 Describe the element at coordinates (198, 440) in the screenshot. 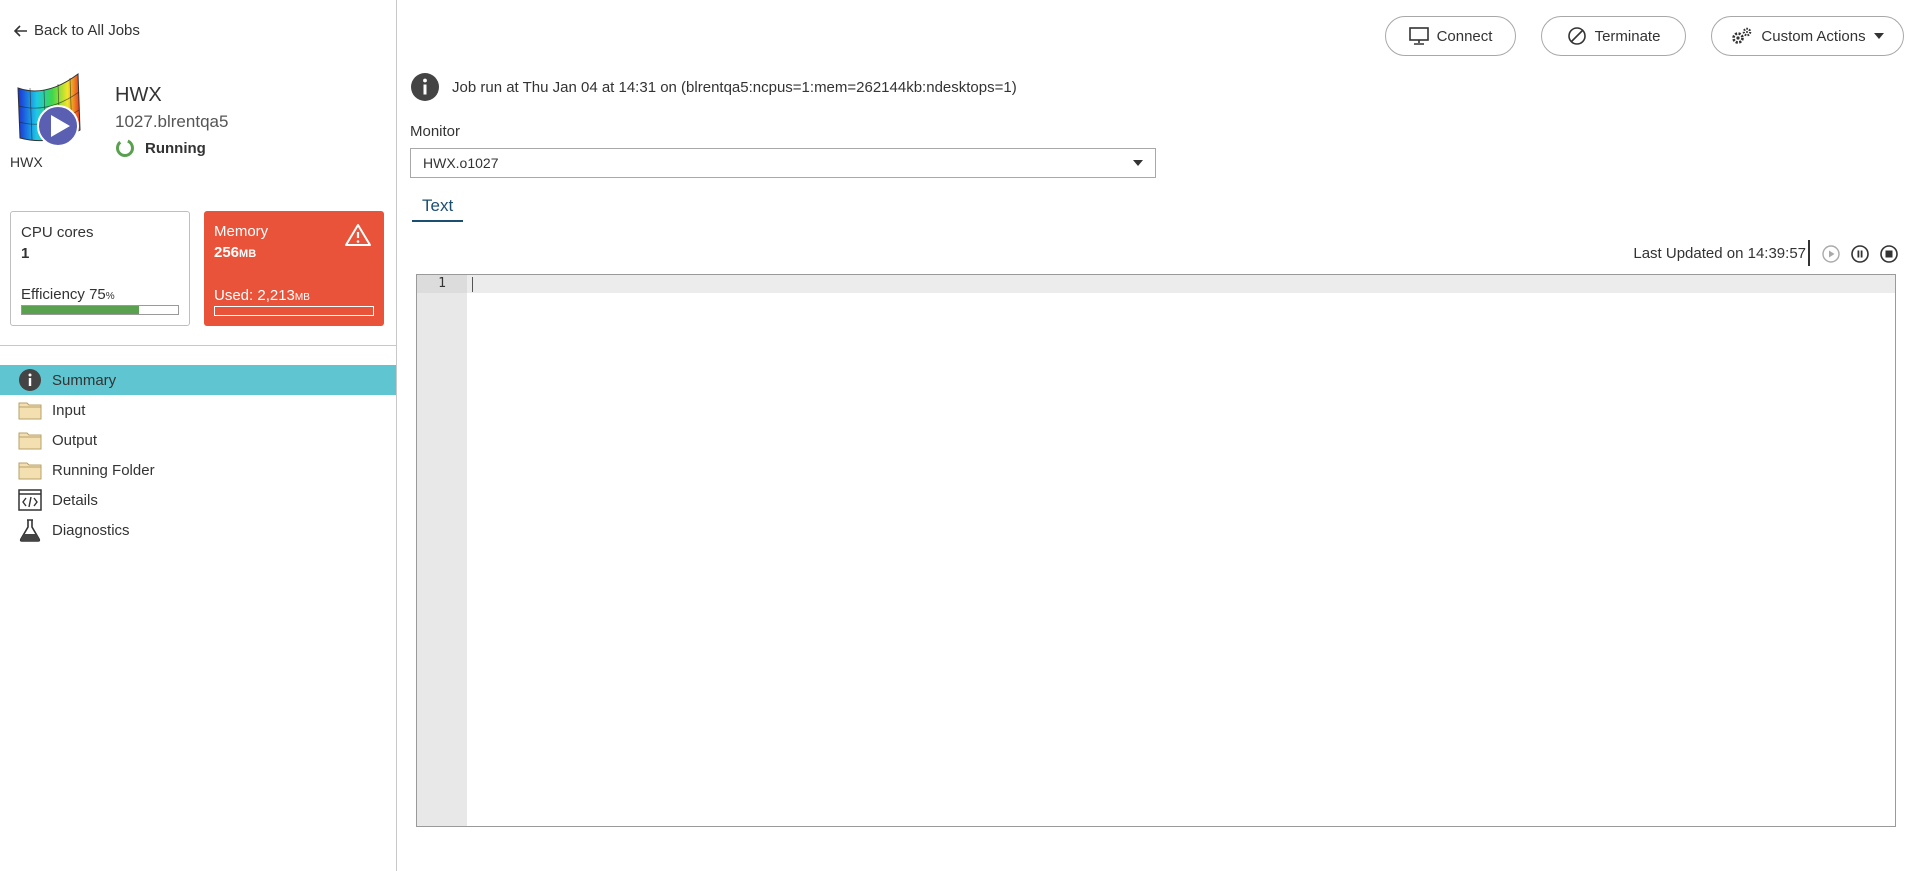

I see `sidebar-item-output: Output` at that location.